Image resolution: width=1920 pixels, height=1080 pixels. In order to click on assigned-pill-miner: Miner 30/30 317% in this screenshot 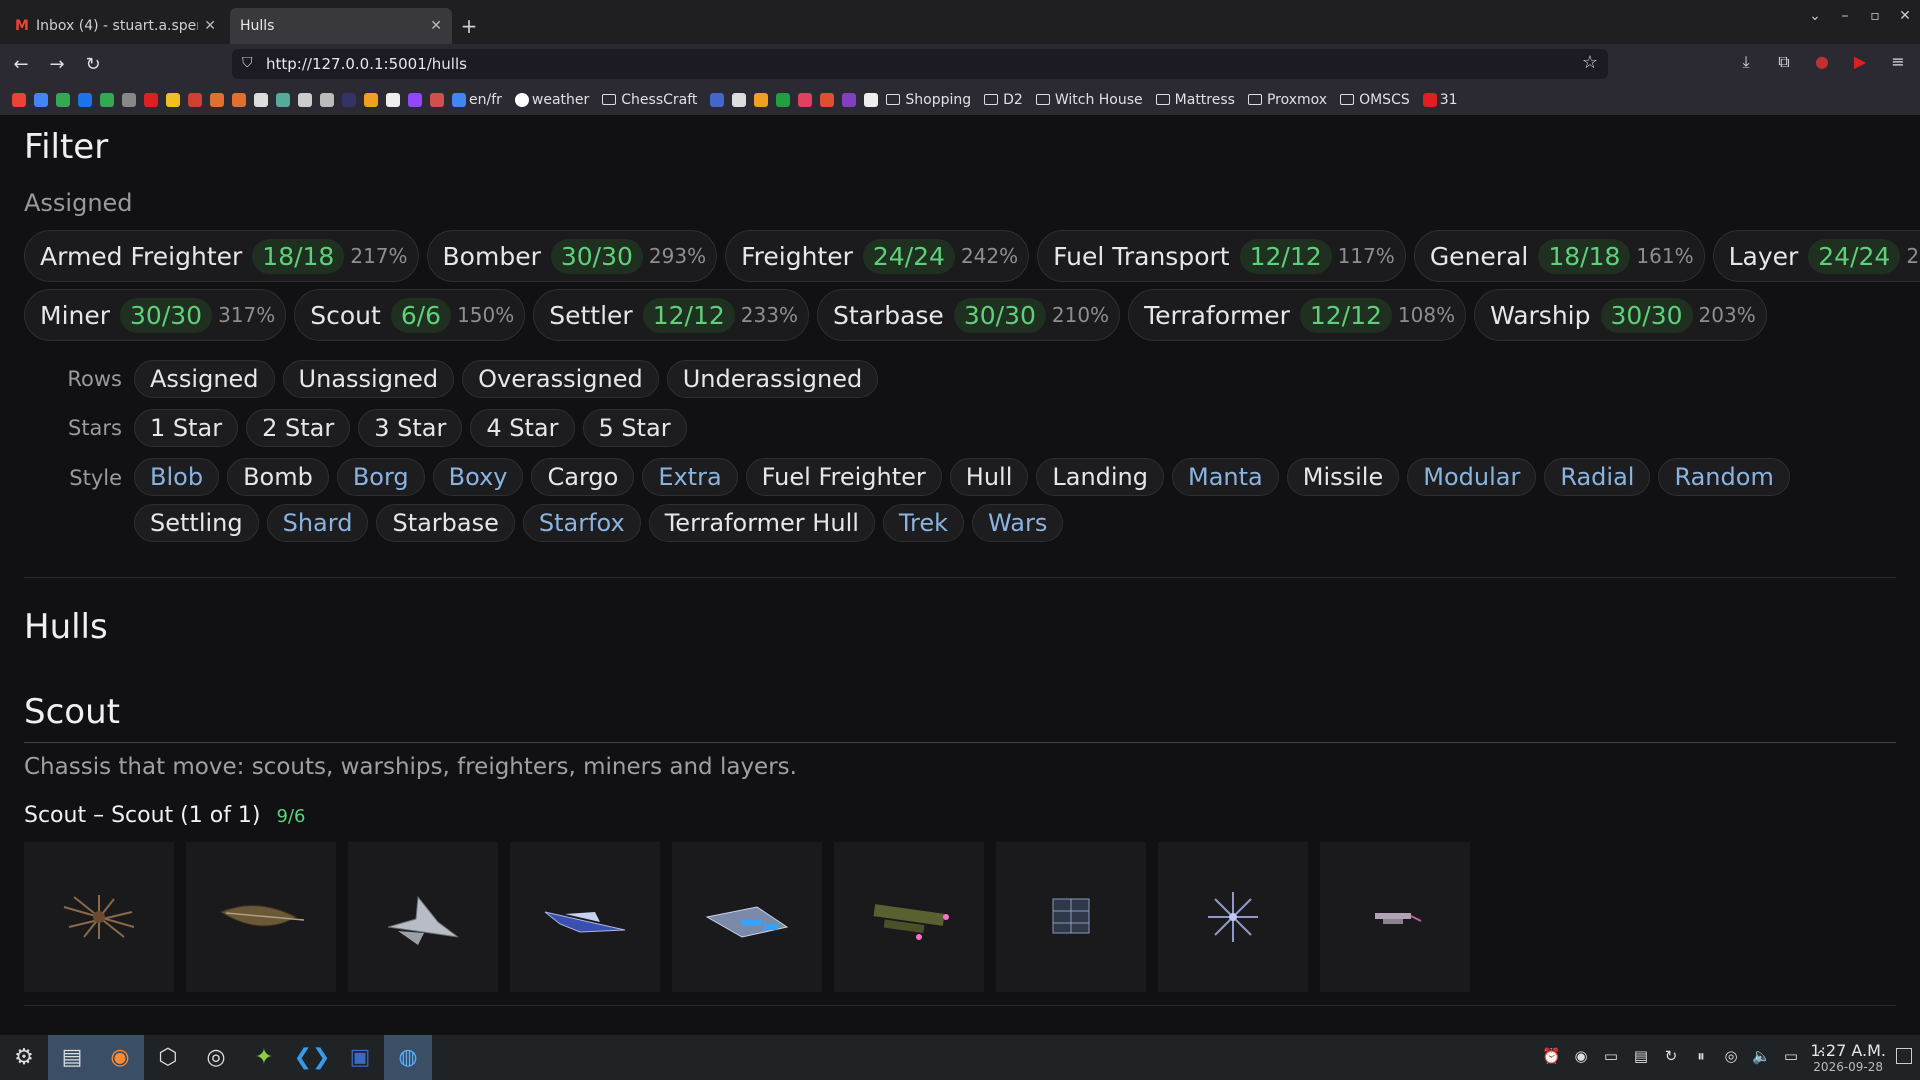, I will do `click(155, 315)`.